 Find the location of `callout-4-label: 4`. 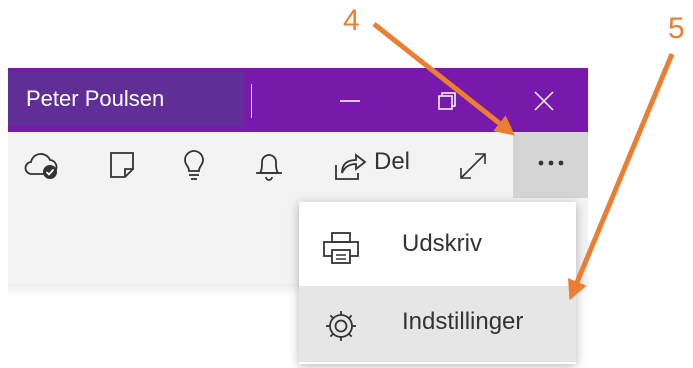

callout-4-label: 4 is located at coordinates (351, 20).